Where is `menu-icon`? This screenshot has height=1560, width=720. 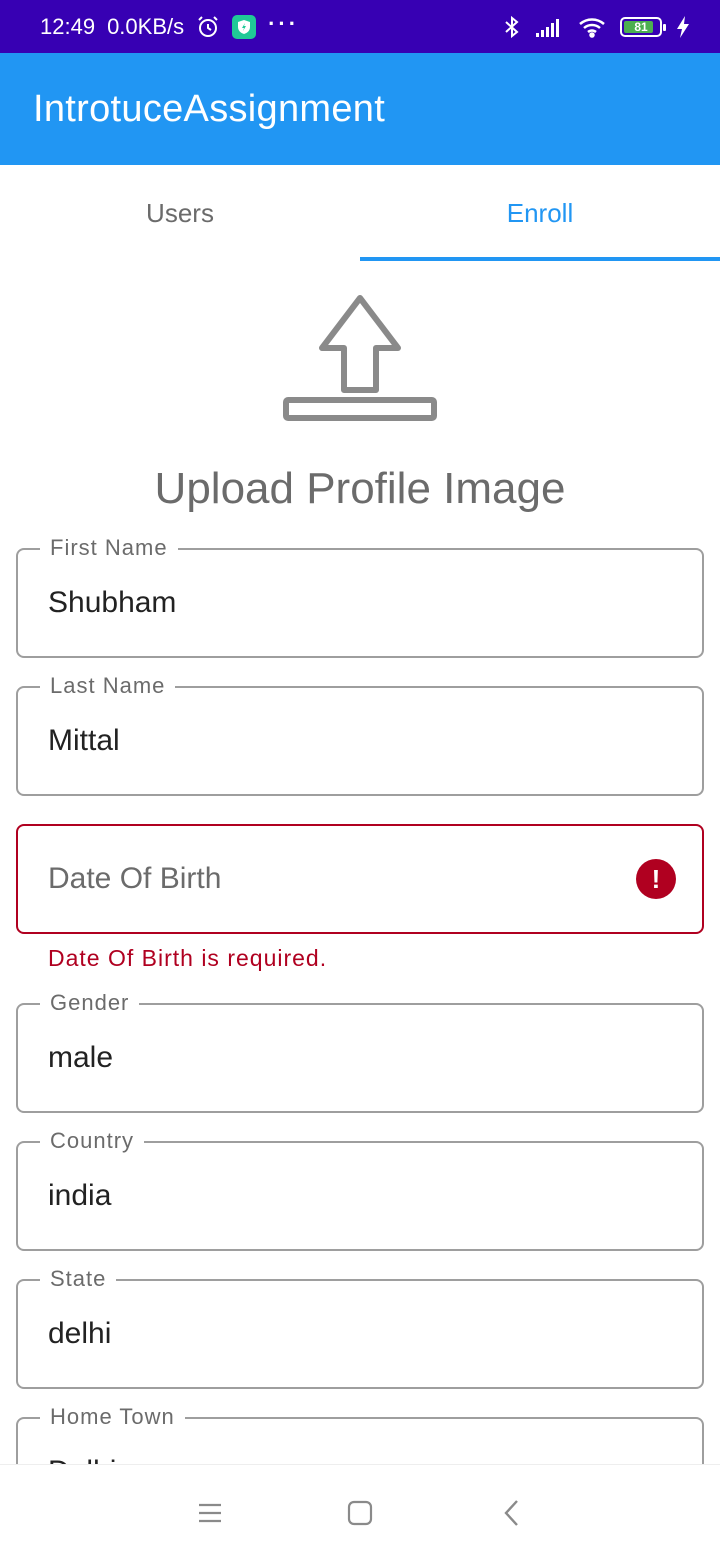
menu-icon is located at coordinates (210, 1513).